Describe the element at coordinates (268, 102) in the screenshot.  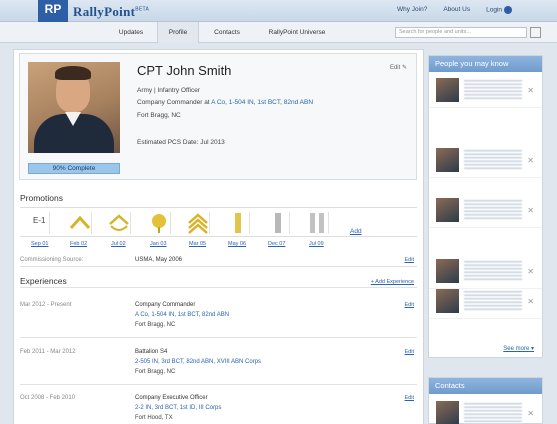
I see `unit-link: 1st BCT` at that location.